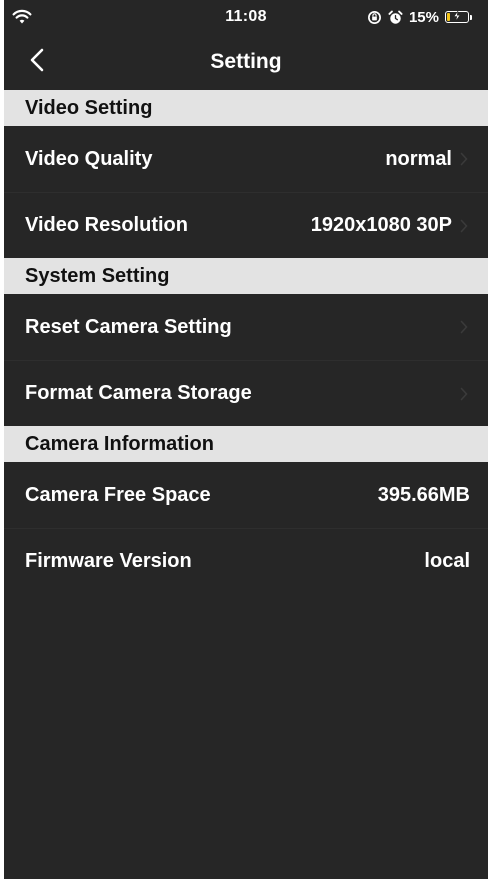  I want to click on row-video-resolution: Video Resolution 1920x1080 30P, so click(246, 225).